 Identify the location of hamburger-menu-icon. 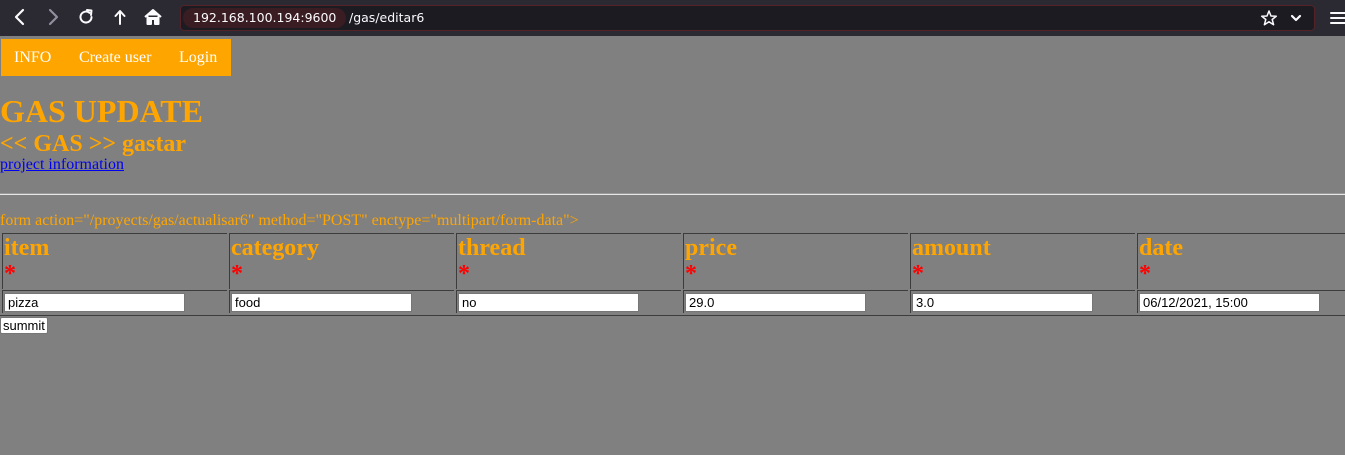
(1337, 18).